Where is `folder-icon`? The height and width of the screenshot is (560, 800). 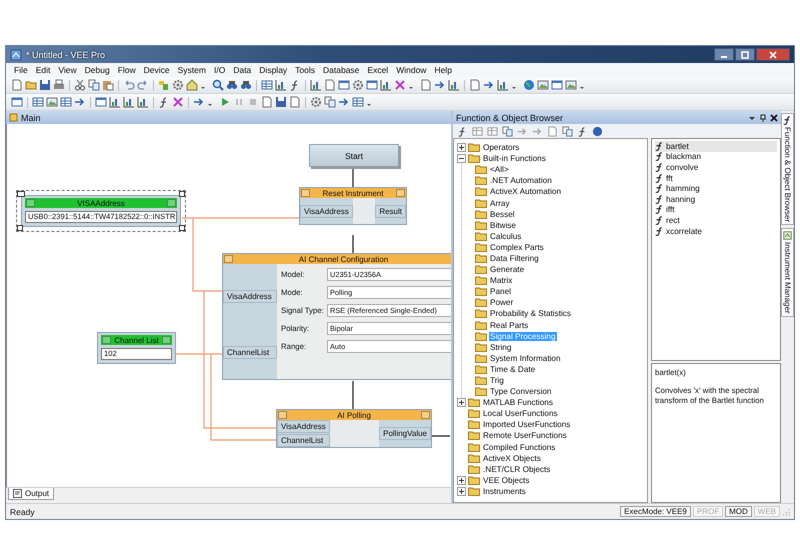 folder-icon is located at coordinates (31, 85).